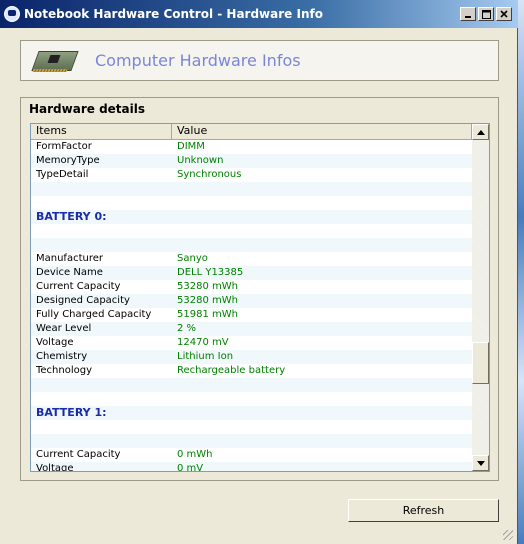 The width and height of the screenshot is (524, 544). I want to click on list-item: Fully Charged Capacity 51981 mWh, so click(251, 315).